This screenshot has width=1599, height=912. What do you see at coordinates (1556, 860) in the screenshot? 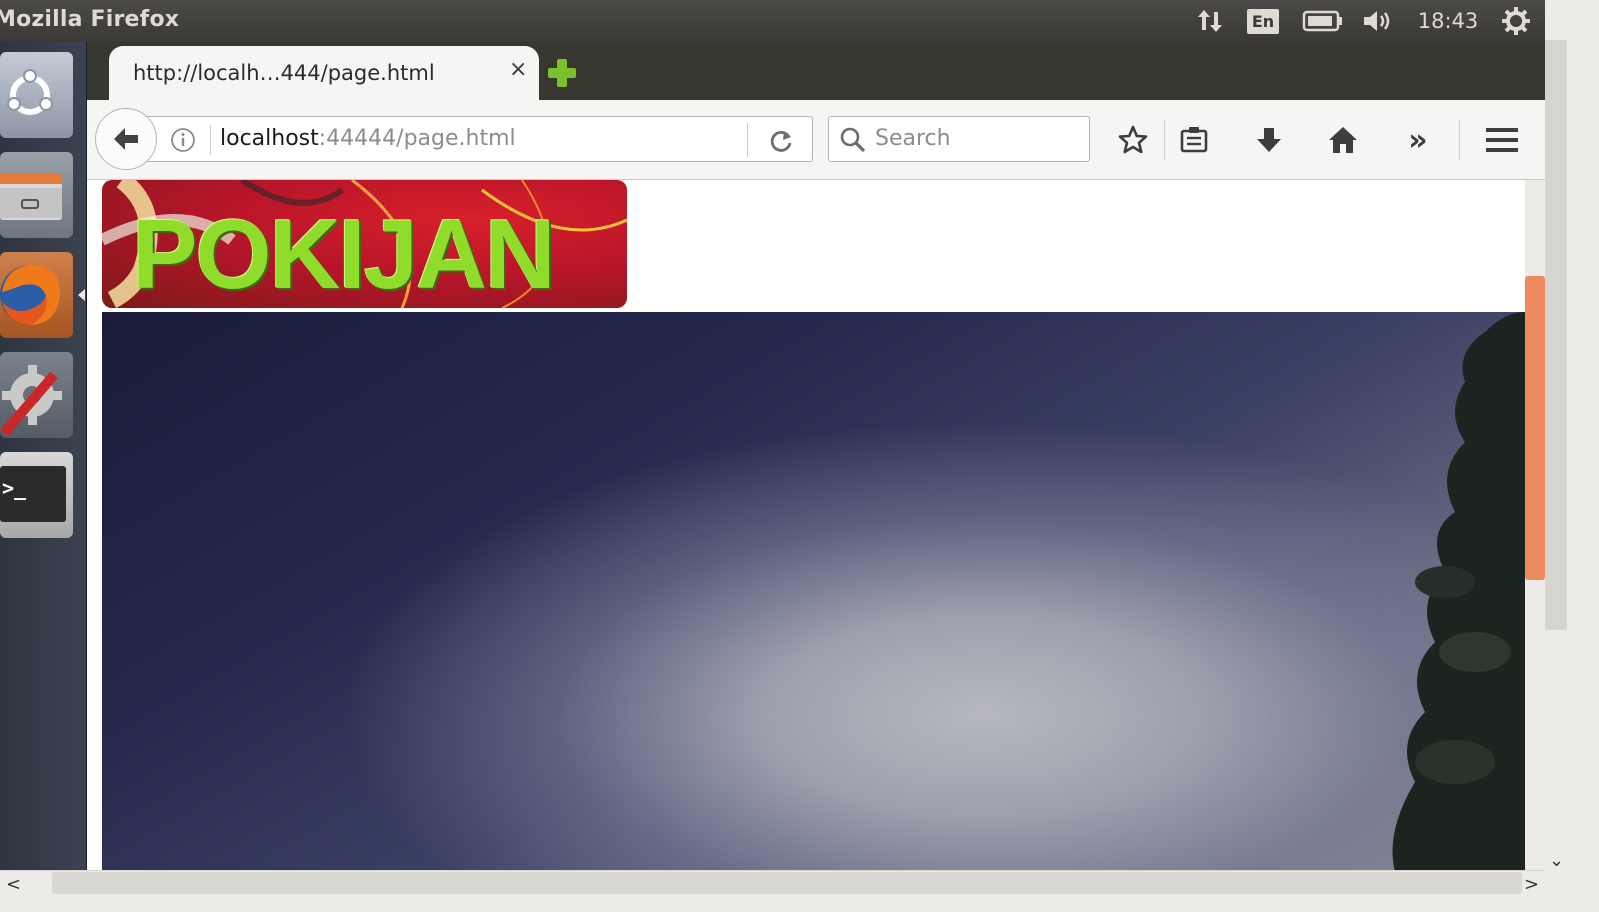
I see `scroll-down-arrow-icon: ⌄` at bounding box center [1556, 860].